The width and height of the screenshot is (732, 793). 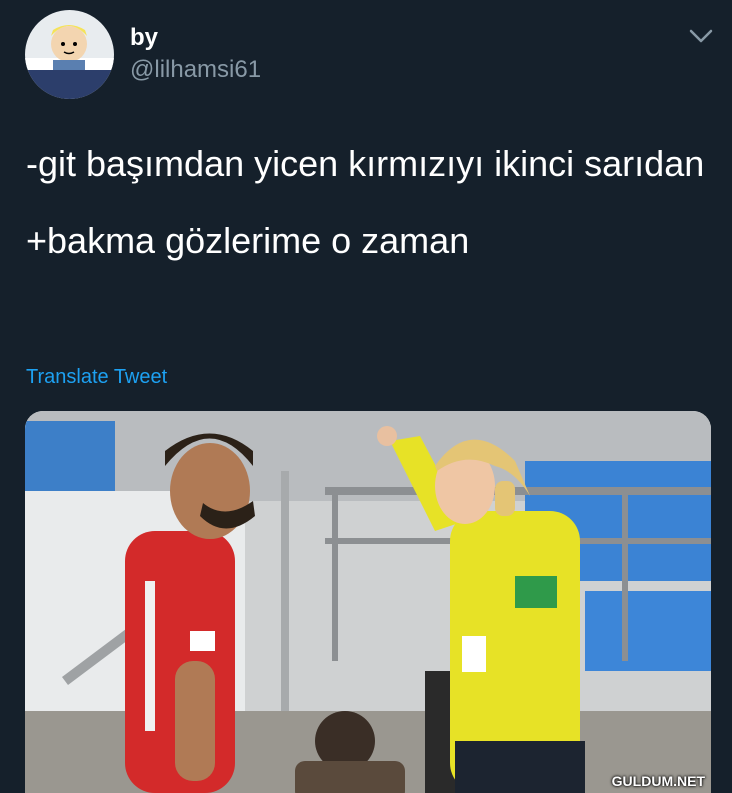 What do you see at coordinates (195, 70) in the screenshot?
I see `user-handle: @lilhamsi61` at bounding box center [195, 70].